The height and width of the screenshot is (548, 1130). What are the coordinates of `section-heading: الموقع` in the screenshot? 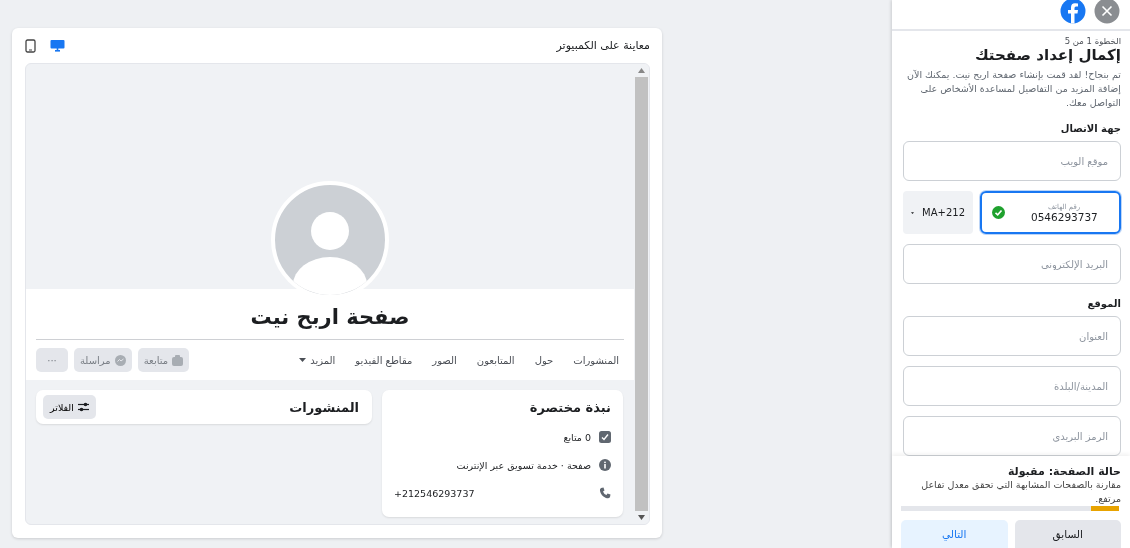 It's located at (1103, 303).